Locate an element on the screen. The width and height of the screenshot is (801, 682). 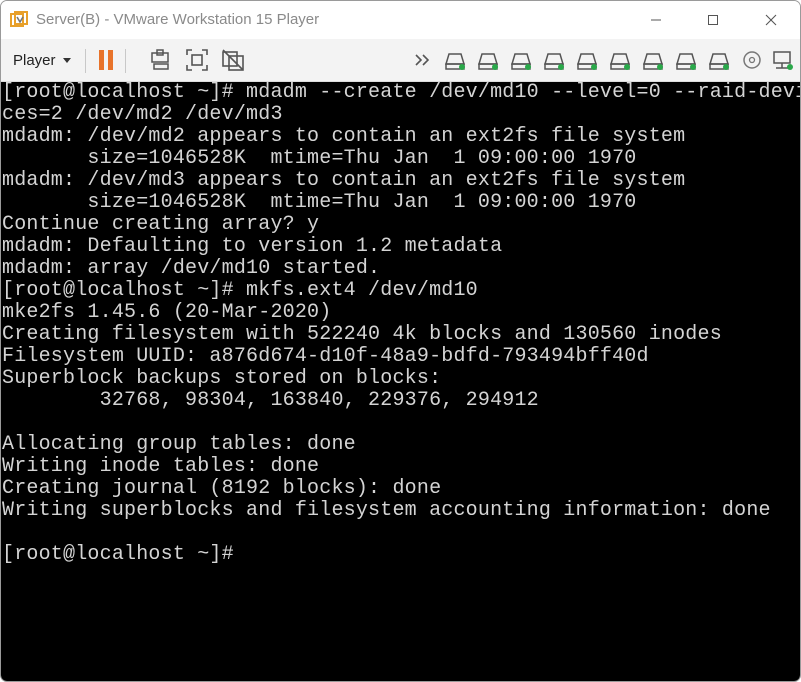
hard-disk-4-button is located at coordinates (554, 60).